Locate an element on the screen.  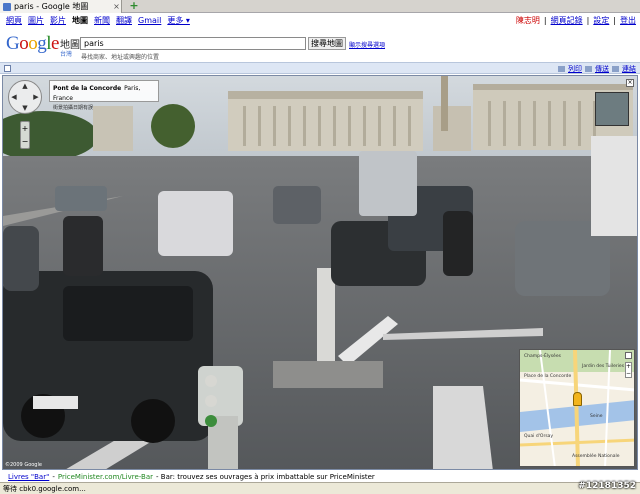
map-label: Jardin des Tuileries is located at coordinates (603, 366).